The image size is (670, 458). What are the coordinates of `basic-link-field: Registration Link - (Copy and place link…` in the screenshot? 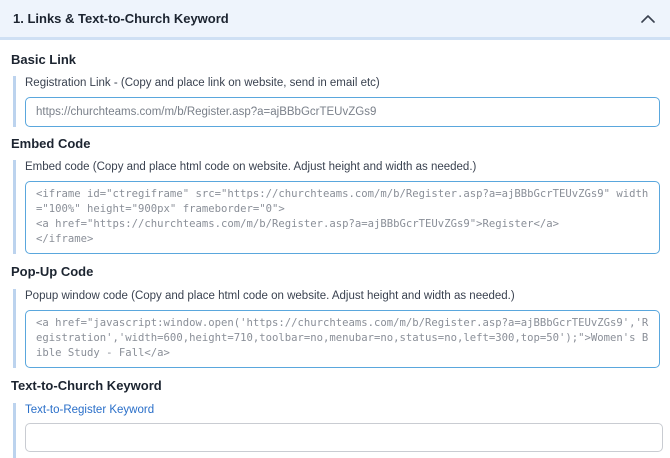 It's located at (336, 101).